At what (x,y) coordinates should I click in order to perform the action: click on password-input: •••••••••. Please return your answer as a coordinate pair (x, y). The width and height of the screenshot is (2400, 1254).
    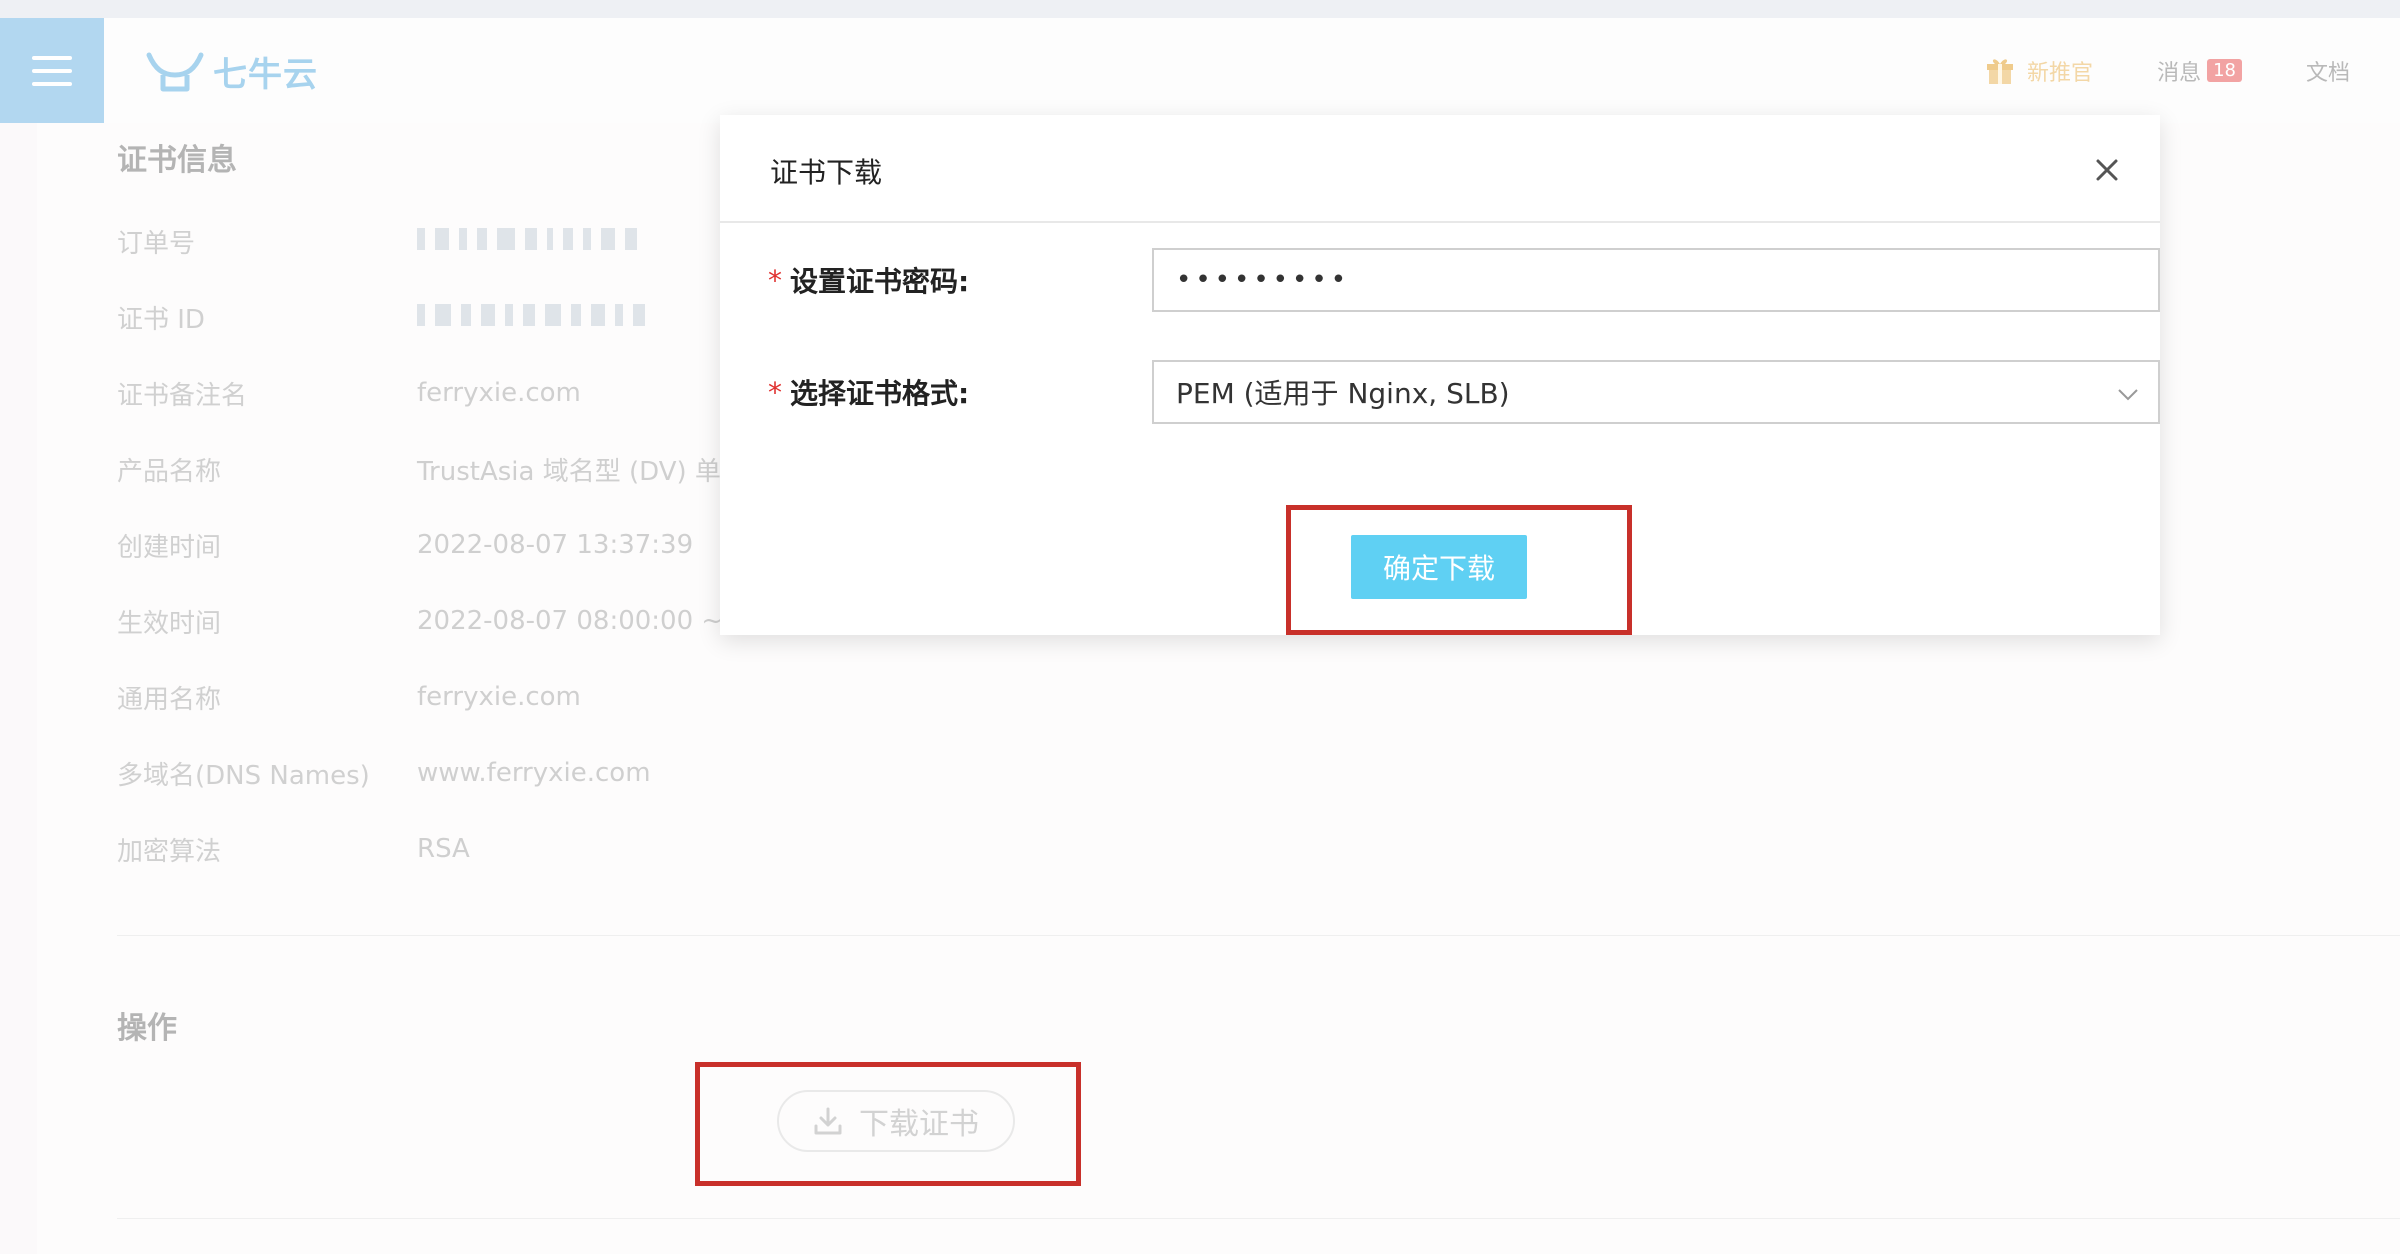
    Looking at the image, I should click on (1656, 280).